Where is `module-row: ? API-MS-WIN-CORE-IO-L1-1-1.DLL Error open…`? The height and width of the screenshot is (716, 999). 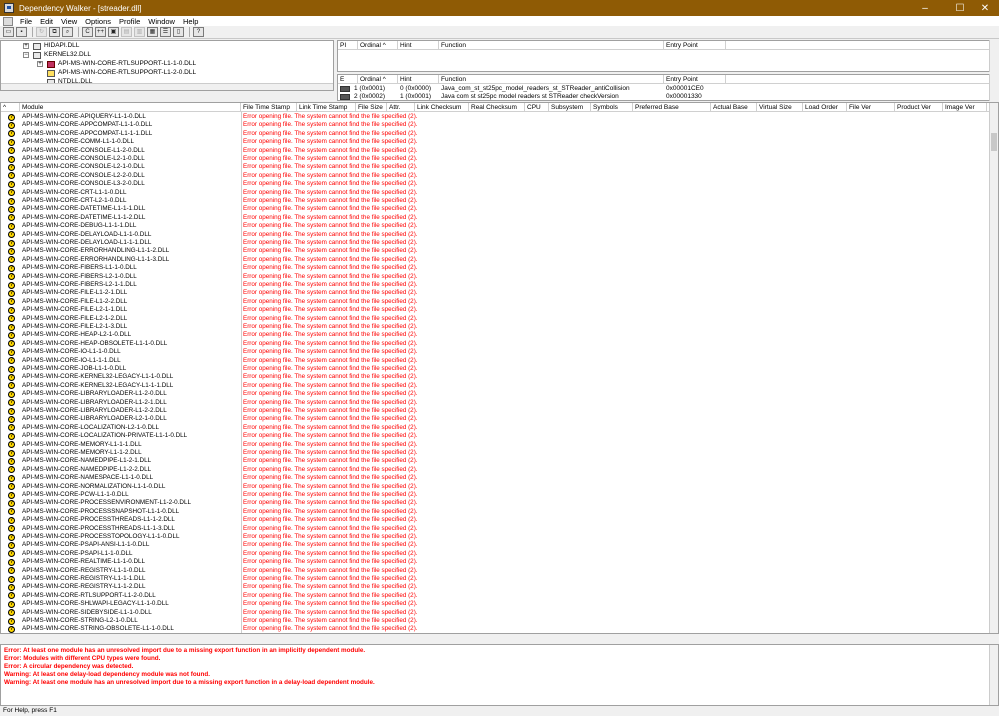 module-row: ? API-MS-WIN-CORE-IO-L1-1-1.DLL Error open… is located at coordinates (494, 361).